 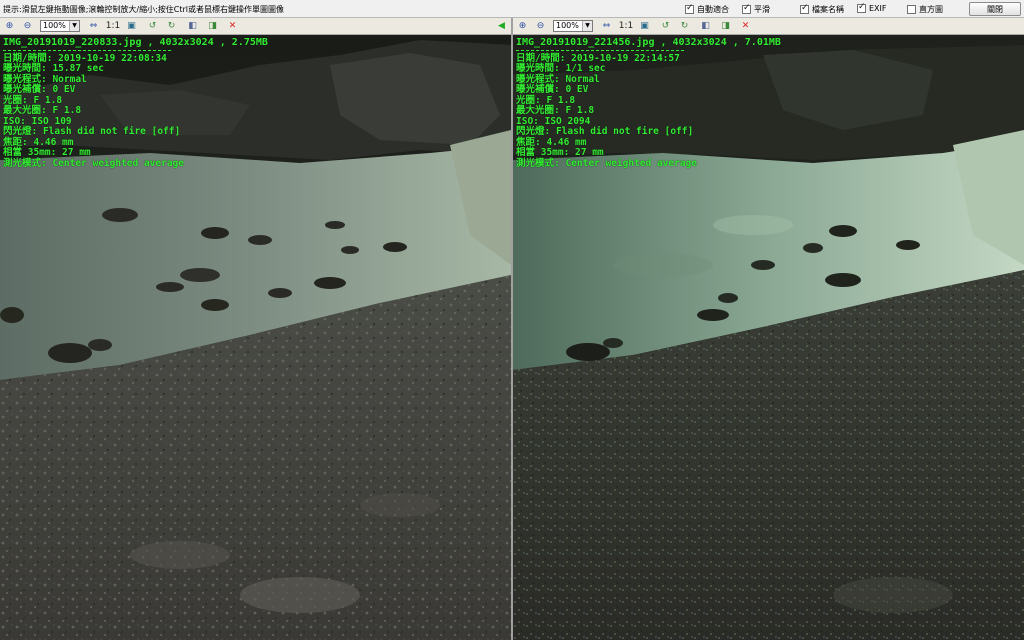 I want to click on right-zoom-select: 100% ▼, so click(x=573, y=26).